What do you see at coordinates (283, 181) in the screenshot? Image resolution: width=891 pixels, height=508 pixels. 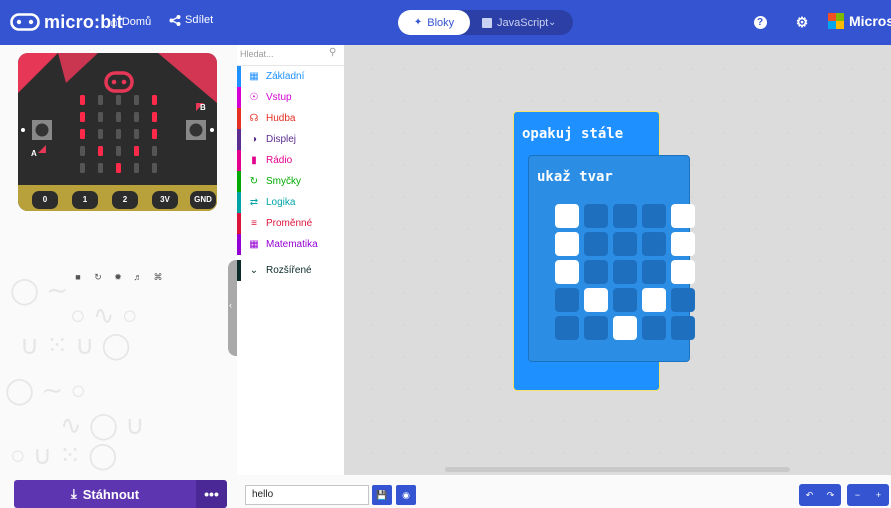 I see `category-label: Smyčky` at bounding box center [283, 181].